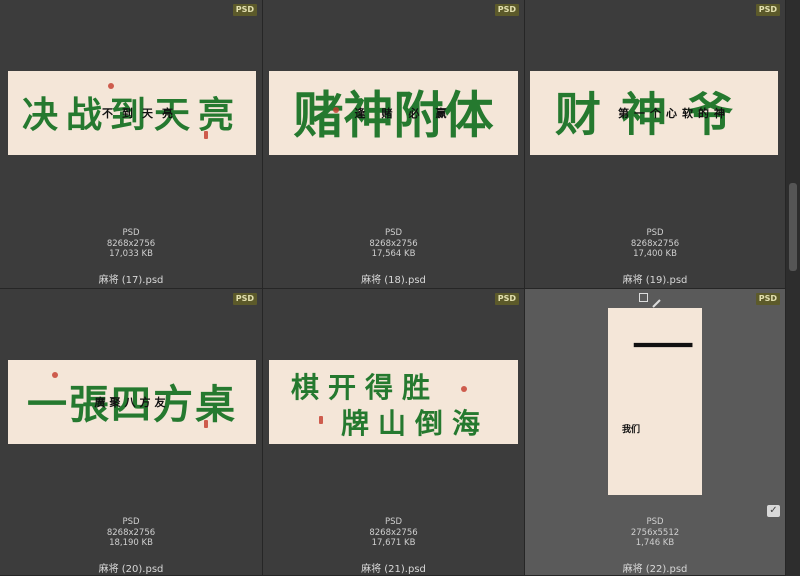 This screenshot has width=800, height=576. Describe the element at coordinates (393, 254) in the screenshot. I see `file-size: 17,564 KB` at that location.